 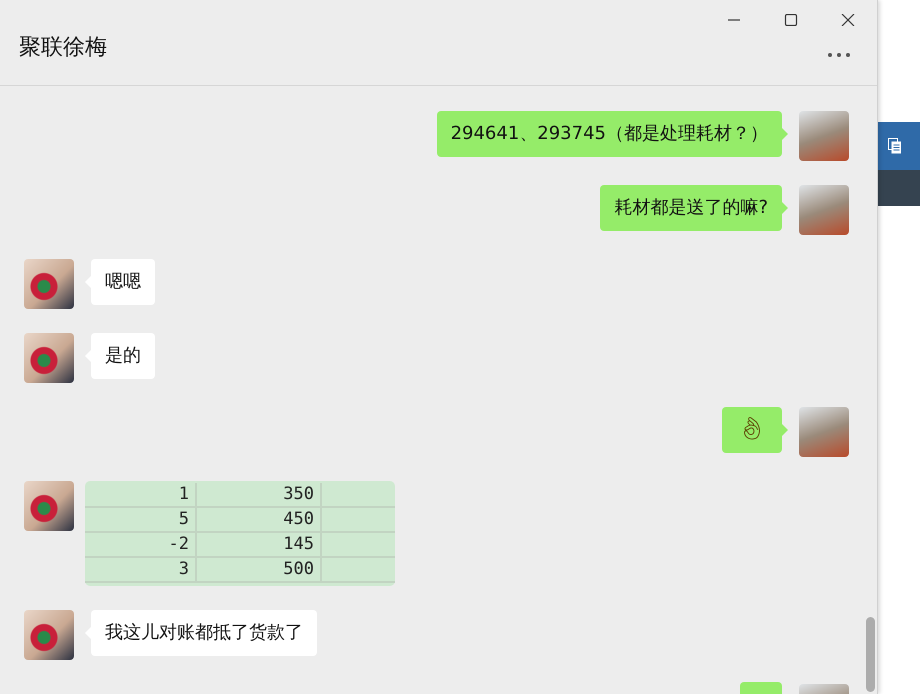 I want to click on close-icon, so click(x=848, y=20).